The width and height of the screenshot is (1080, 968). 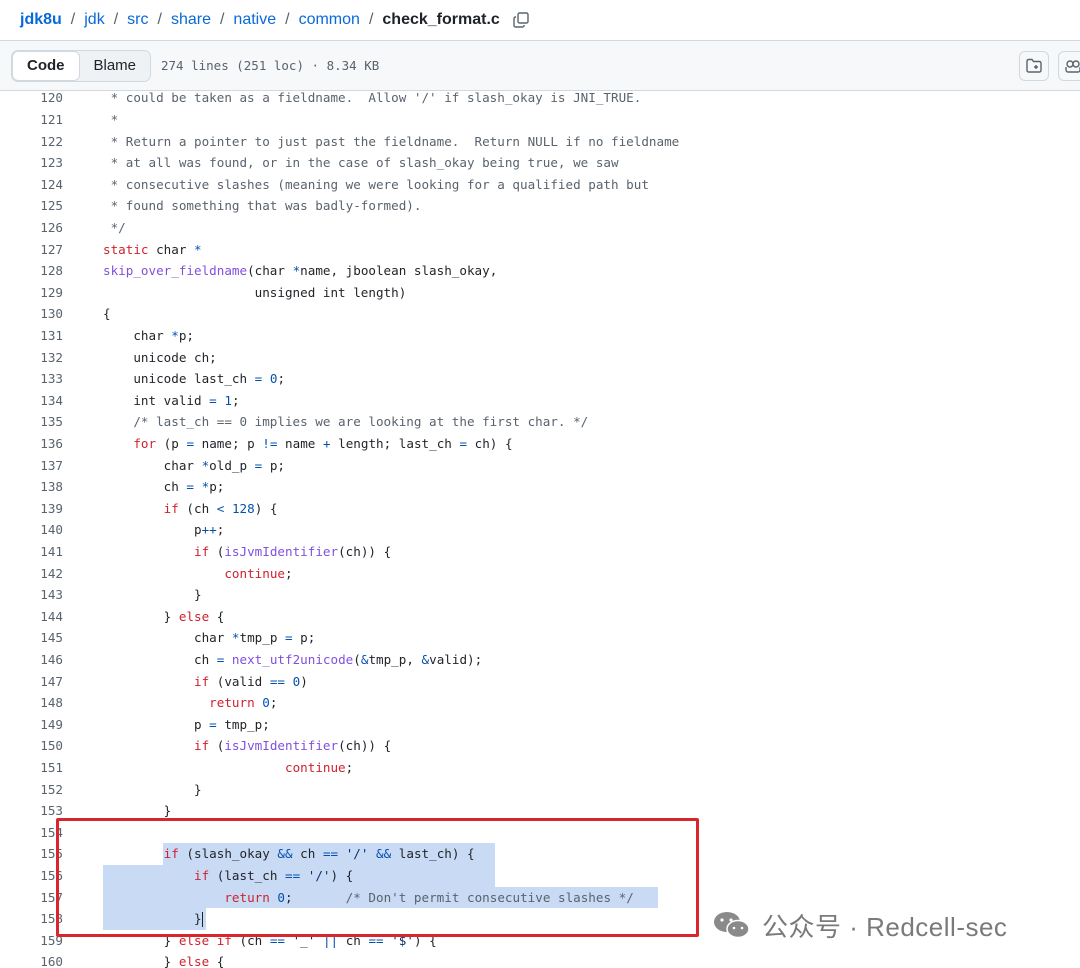 I want to click on line-number: 128, so click(x=31, y=271).